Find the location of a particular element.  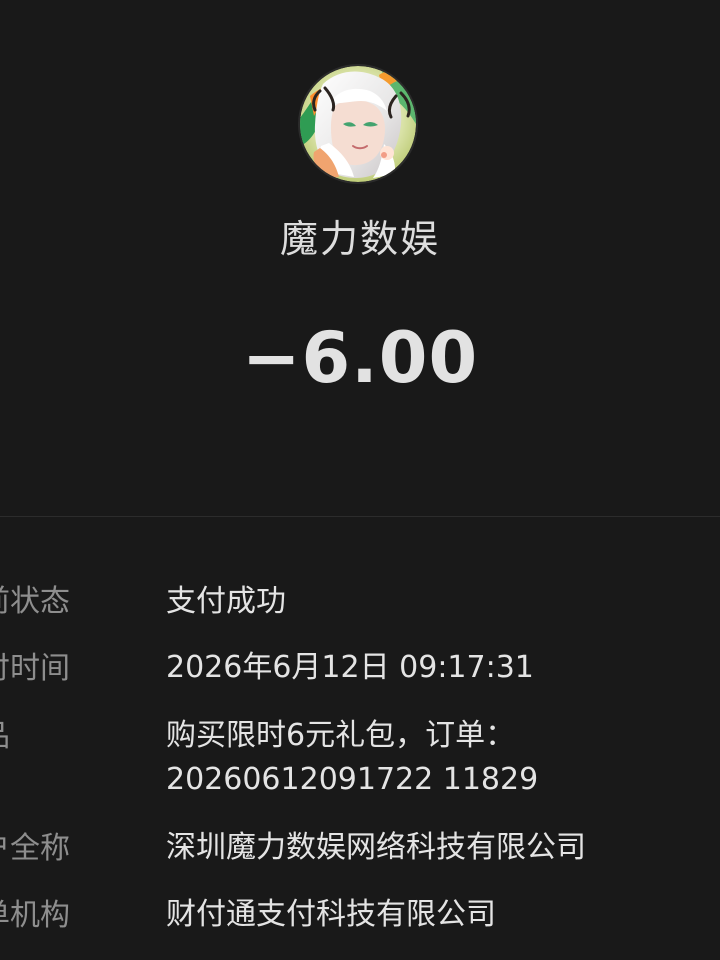

transaction-amount: −6.00 is located at coordinates (360, 358).